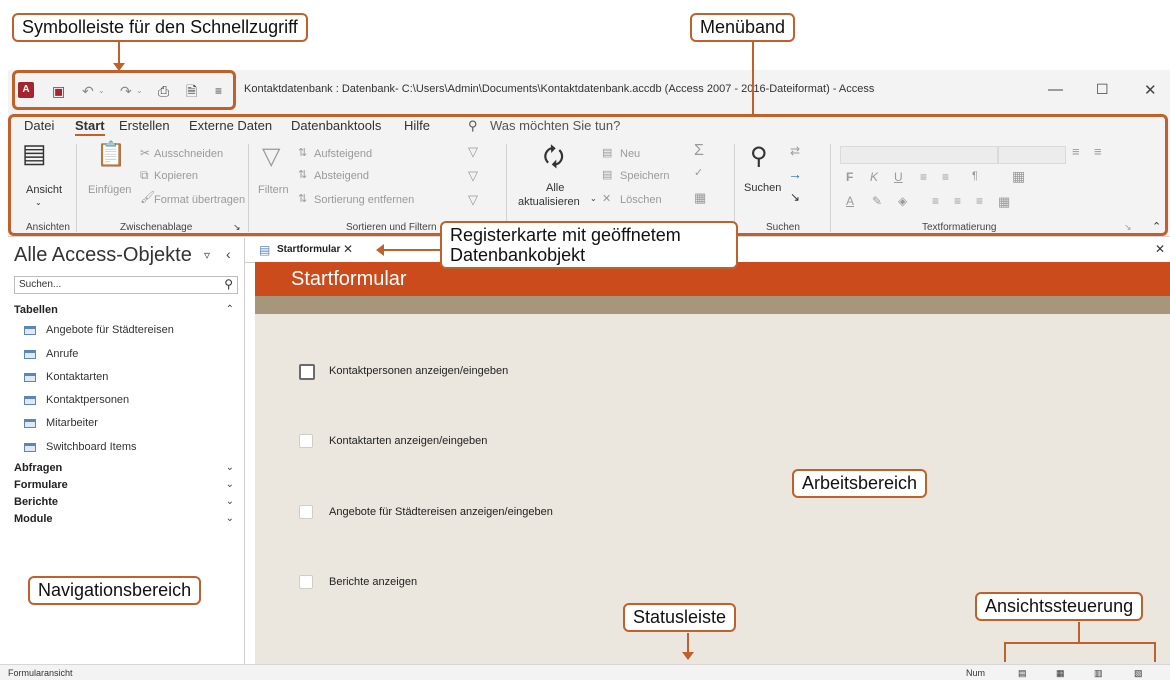 Image resolution: width=1170 pixels, height=680 pixels. I want to click on nav-item-label: Kontaktarten, so click(77, 377).